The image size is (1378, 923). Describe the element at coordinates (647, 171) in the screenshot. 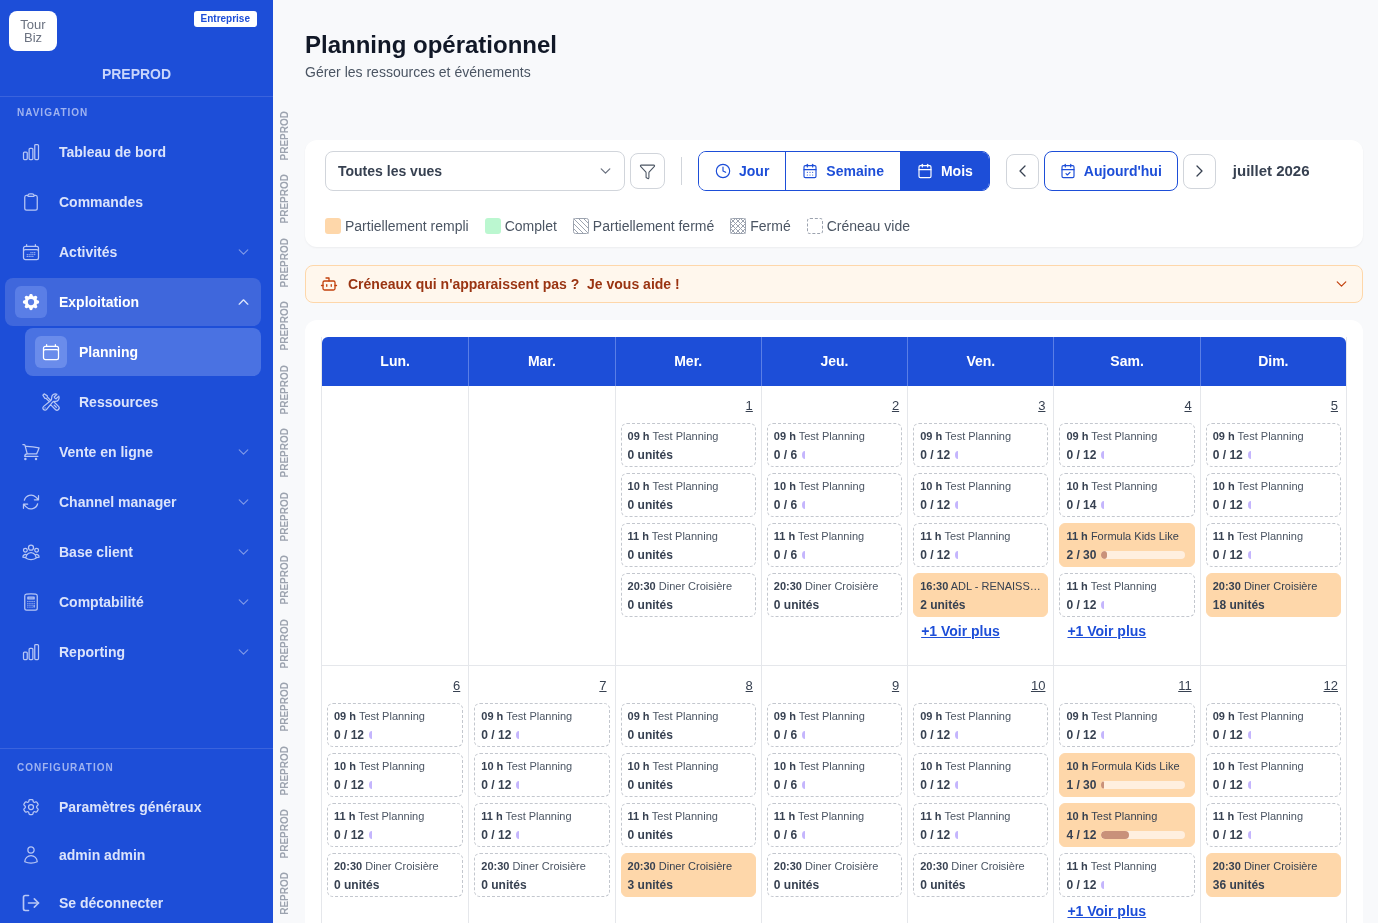

I see `filter-button` at that location.